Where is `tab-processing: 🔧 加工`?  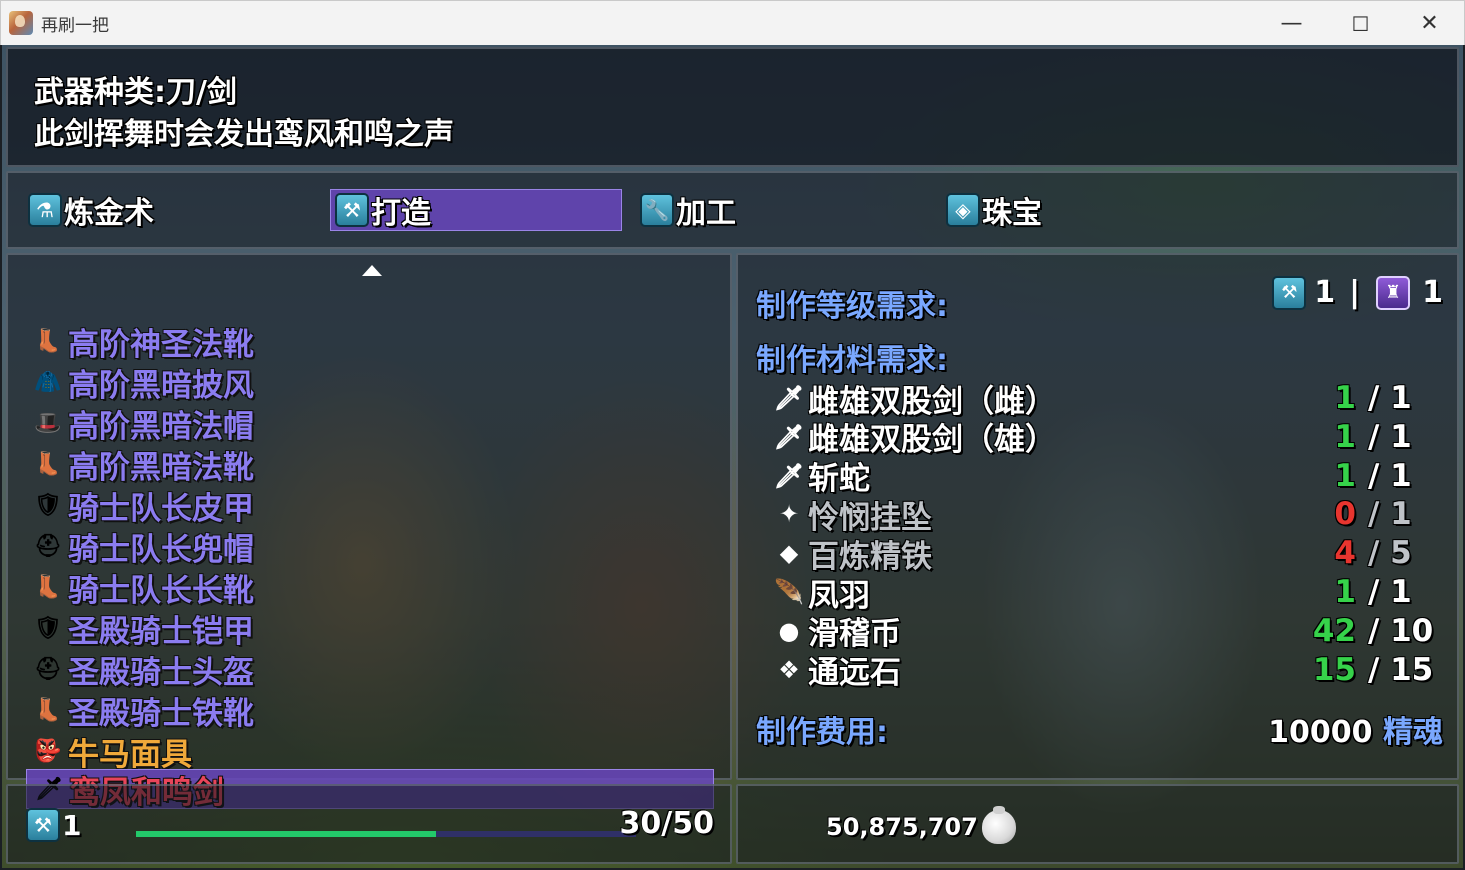 tab-processing: 🔧 加工 is located at coordinates (782, 210).